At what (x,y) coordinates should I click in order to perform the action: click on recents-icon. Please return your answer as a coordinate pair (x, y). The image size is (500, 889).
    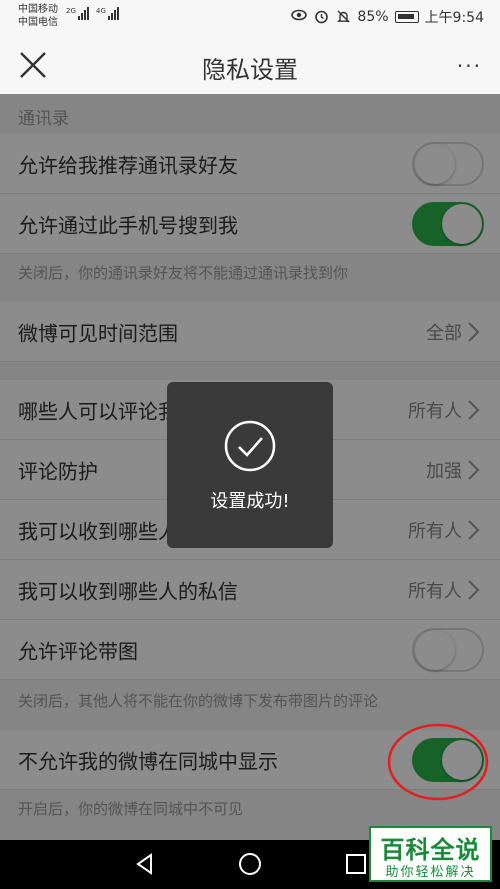
    Looking at the image, I should click on (356, 864).